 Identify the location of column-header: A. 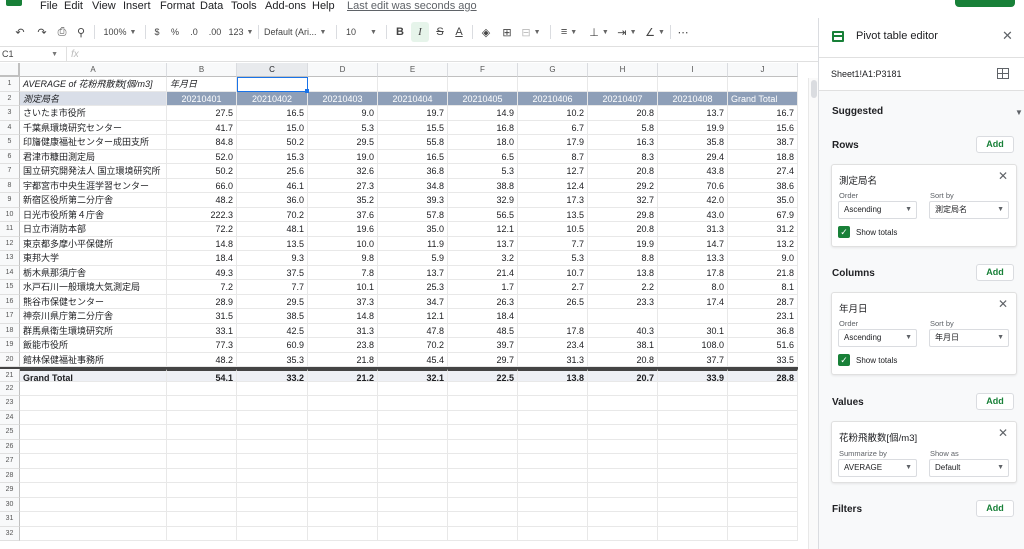
(93, 70).